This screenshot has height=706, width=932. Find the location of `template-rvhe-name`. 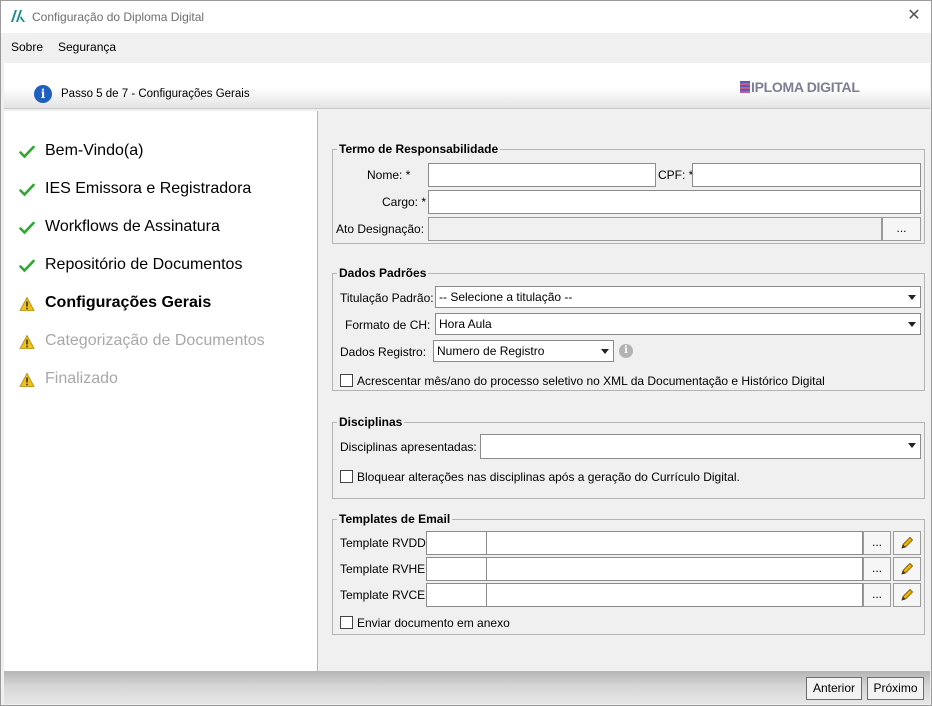

template-rvhe-name is located at coordinates (674, 569).